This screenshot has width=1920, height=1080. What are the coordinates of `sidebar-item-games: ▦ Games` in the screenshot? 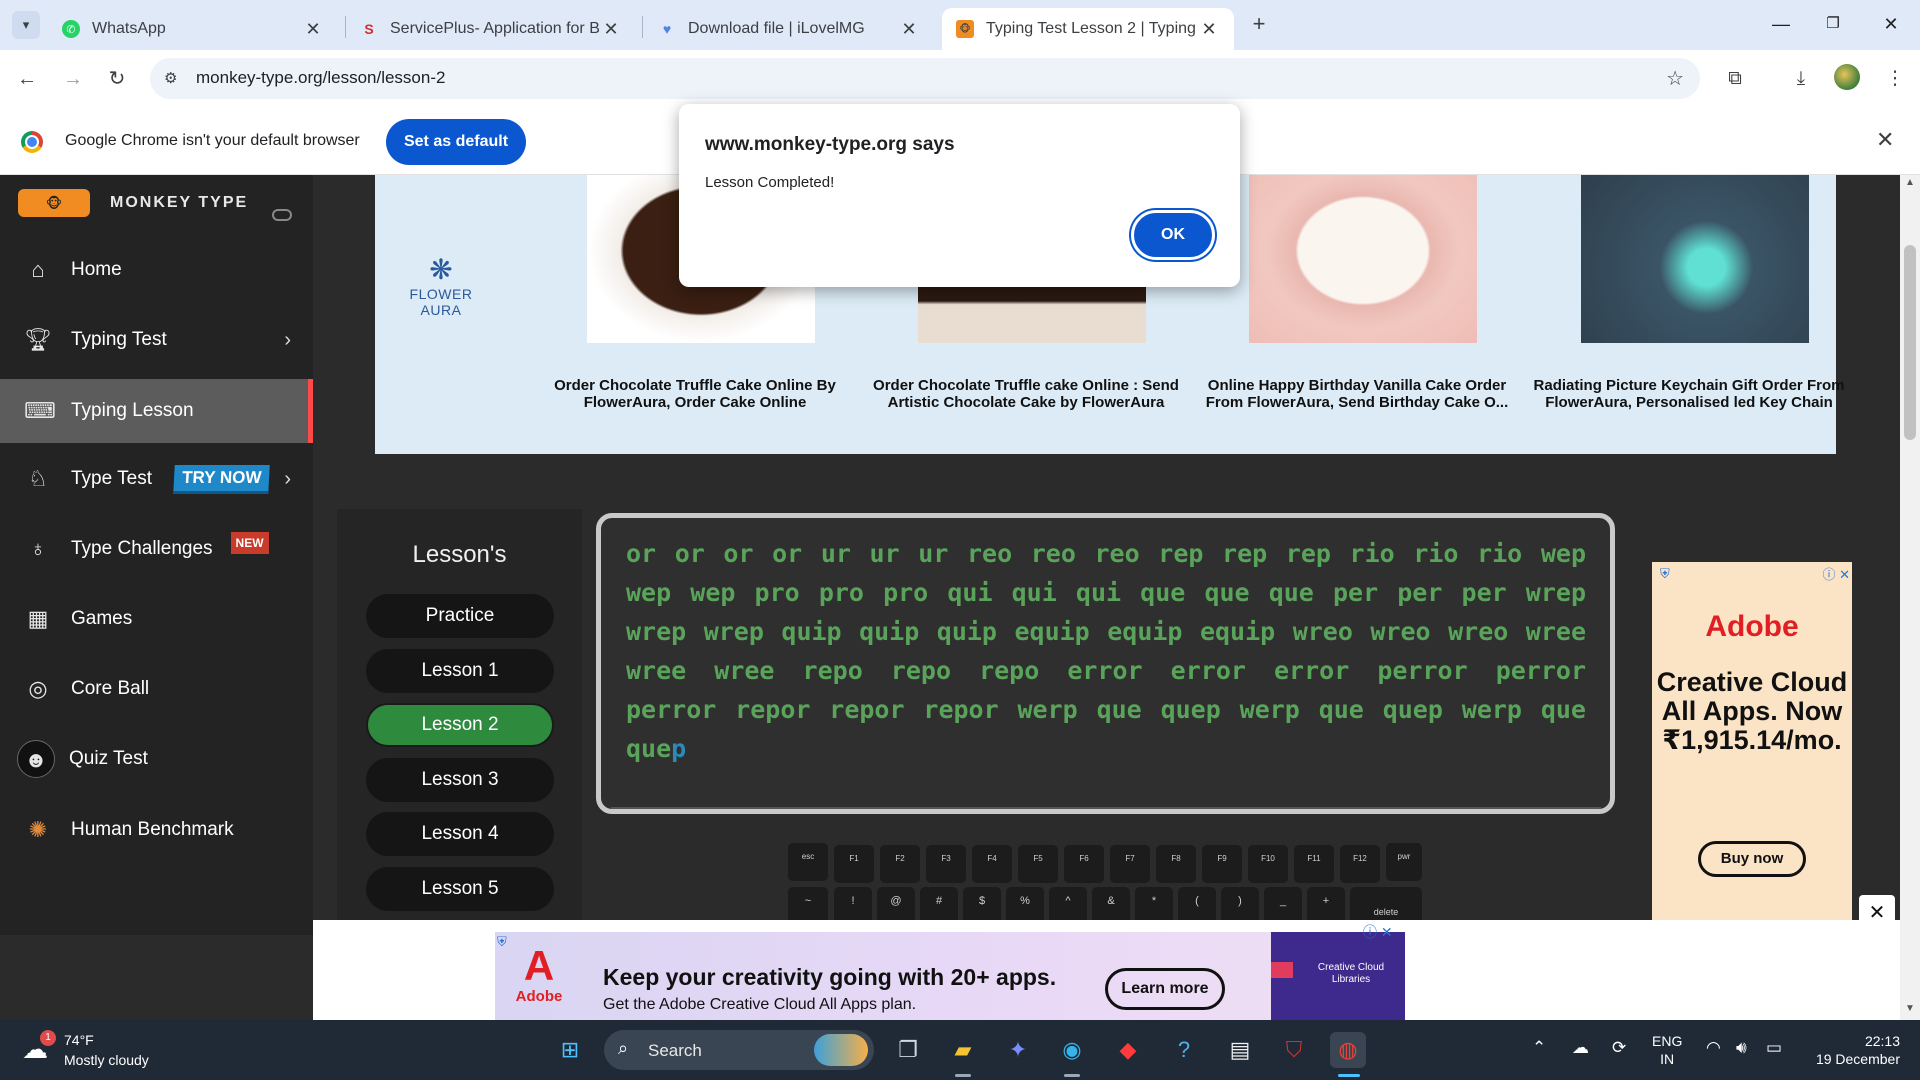 It's located at (156, 619).